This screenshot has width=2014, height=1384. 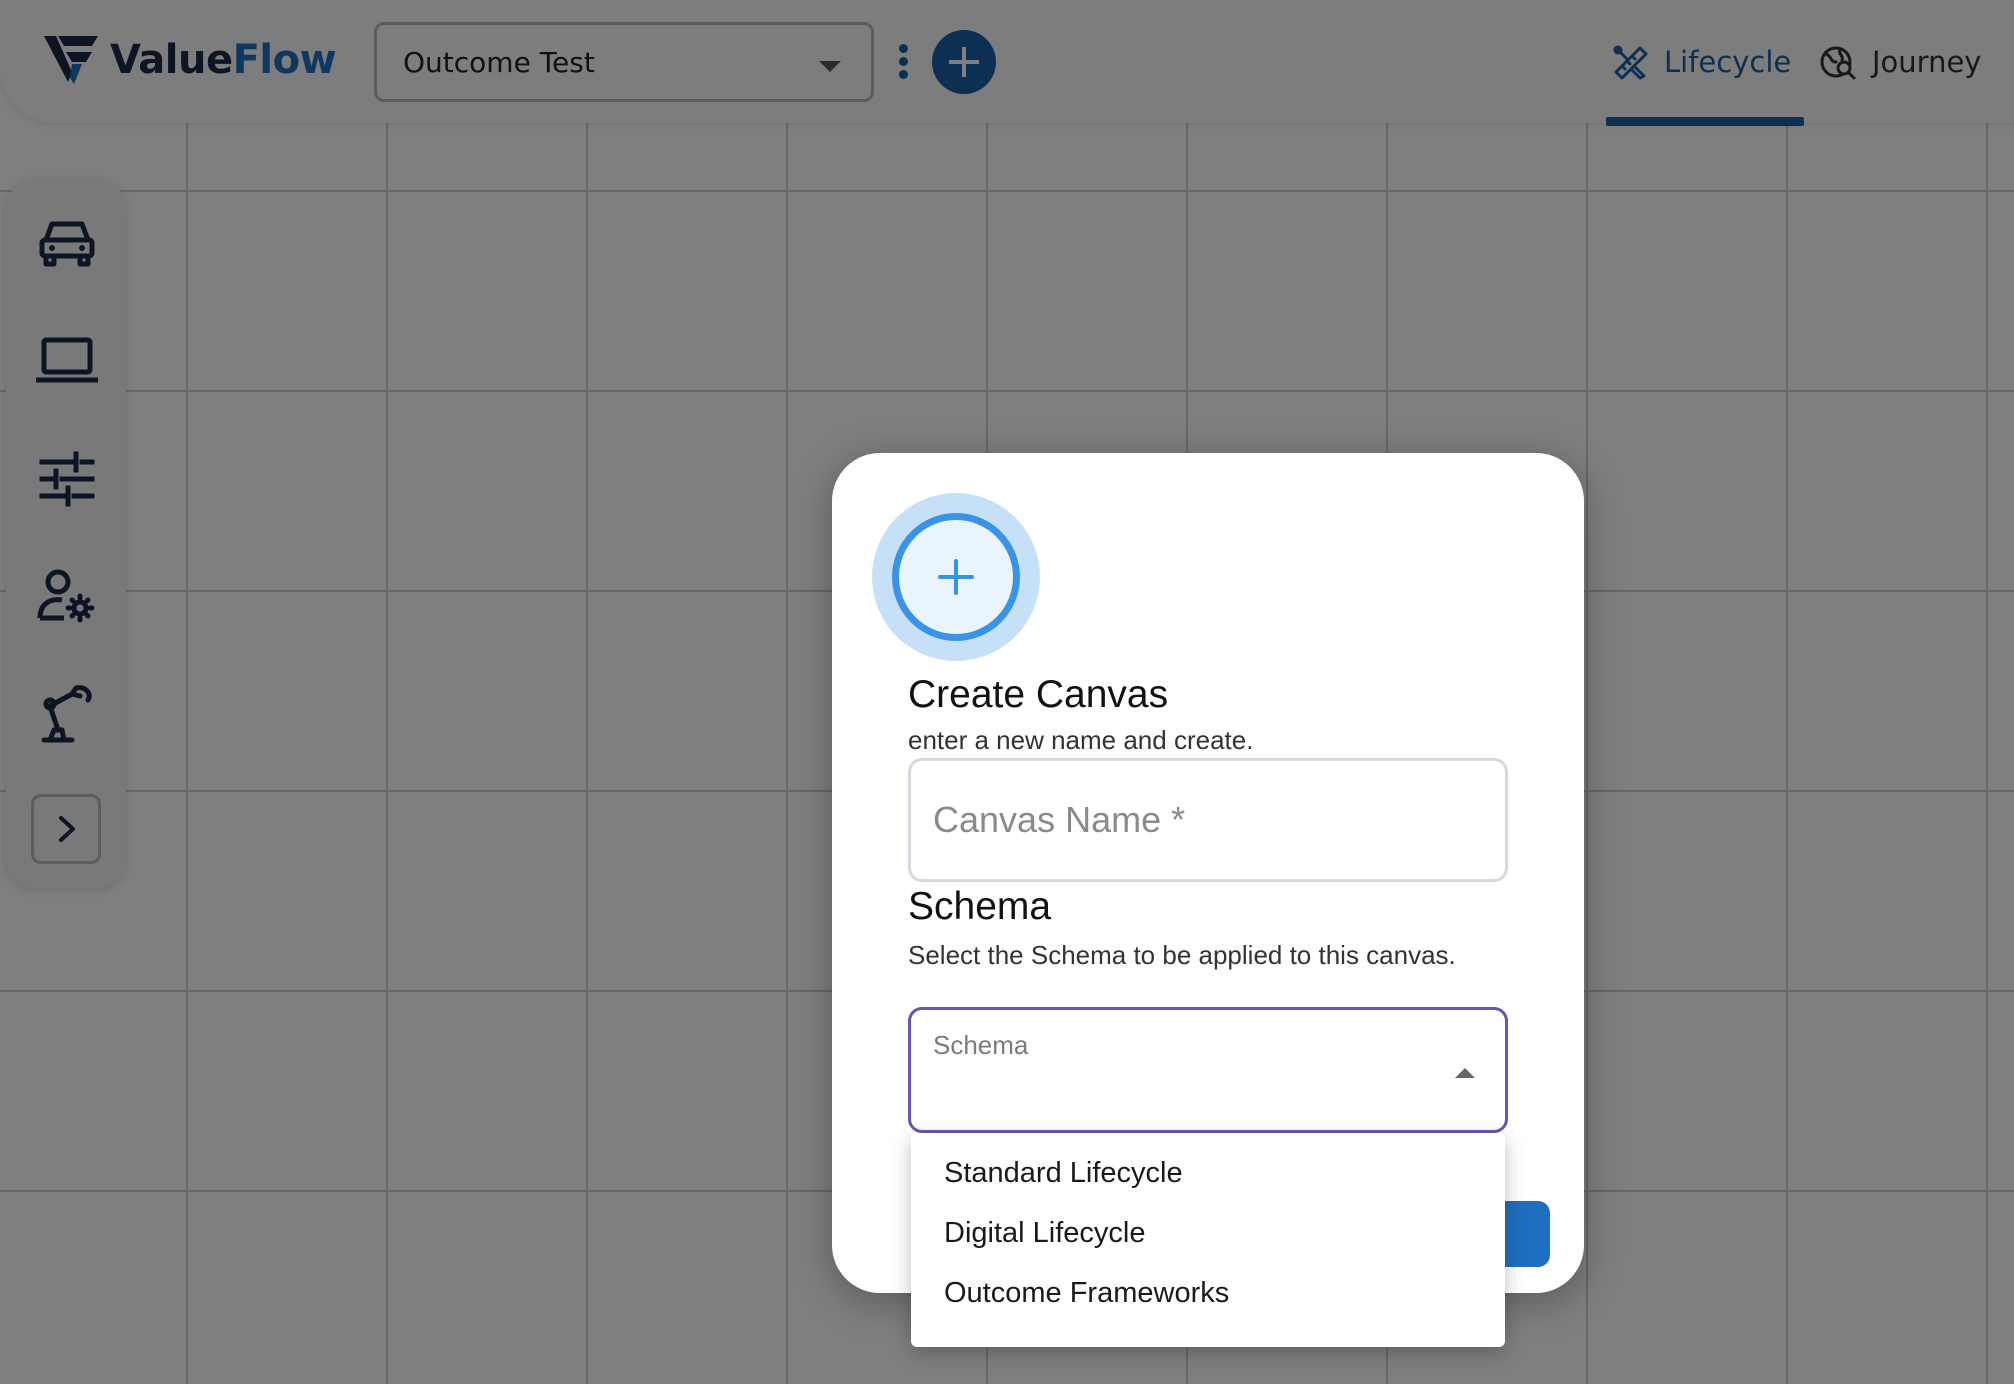 I want to click on canvas-name-input, so click(x=1208, y=820).